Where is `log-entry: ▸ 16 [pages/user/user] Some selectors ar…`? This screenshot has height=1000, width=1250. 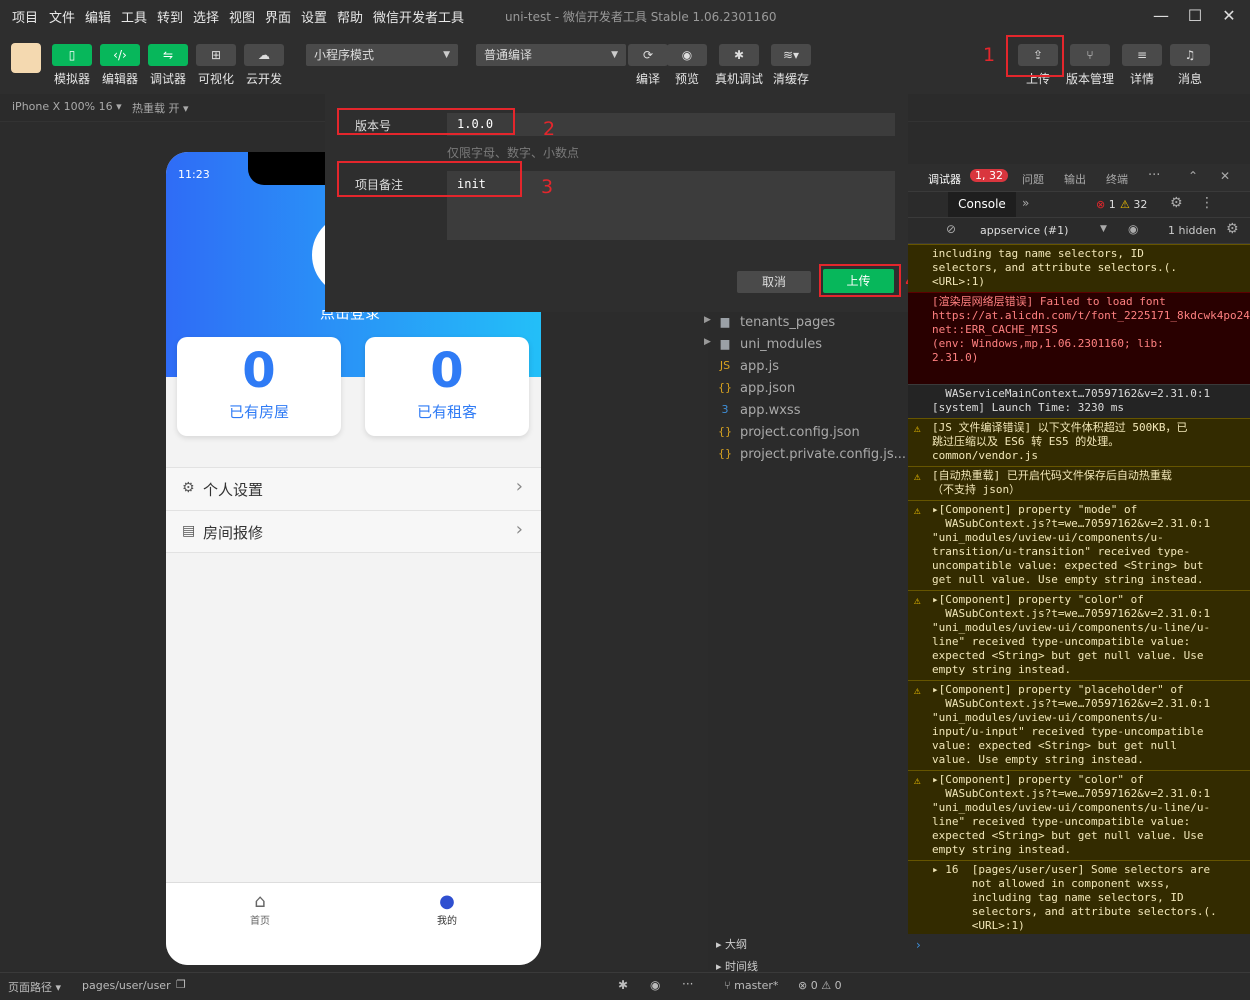 log-entry: ▸ 16 [pages/user/user] Some selectors ar… is located at coordinates (1079, 897).